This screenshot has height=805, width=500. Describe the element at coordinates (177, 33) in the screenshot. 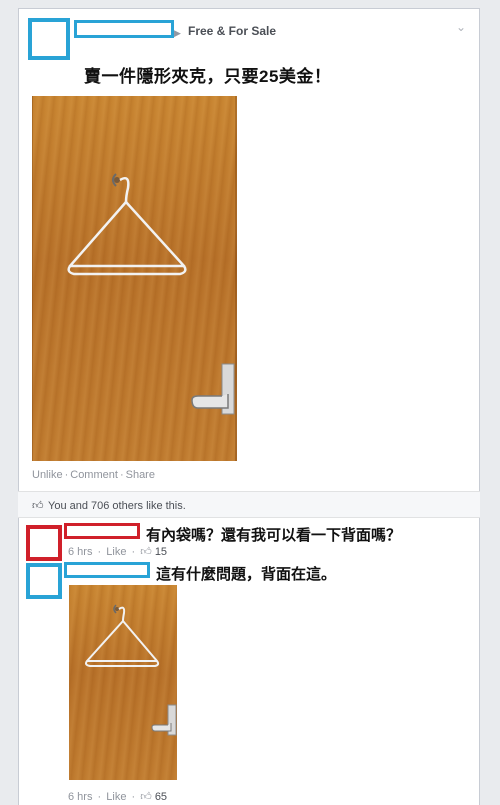

I see `triangle-right-icon: ▶` at that location.